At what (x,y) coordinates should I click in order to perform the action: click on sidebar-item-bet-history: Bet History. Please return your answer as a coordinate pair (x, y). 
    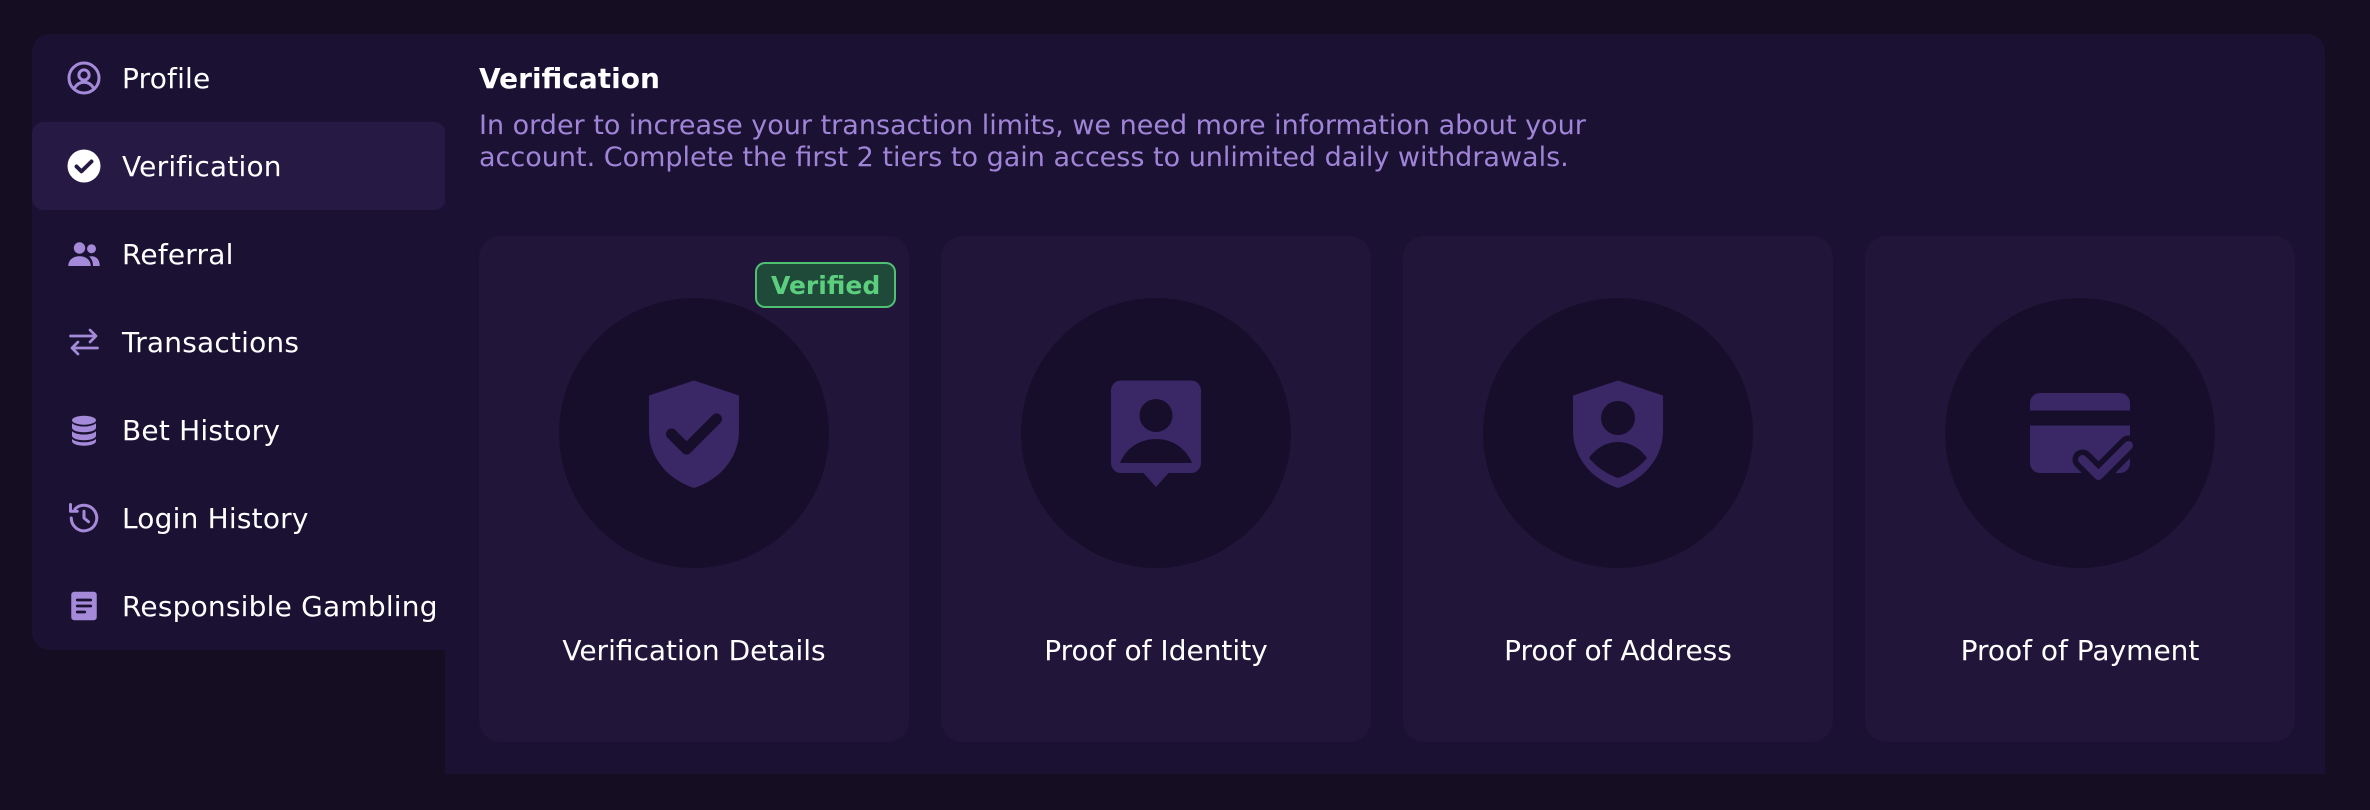
    Looking at the image, I should click on (239, 430).